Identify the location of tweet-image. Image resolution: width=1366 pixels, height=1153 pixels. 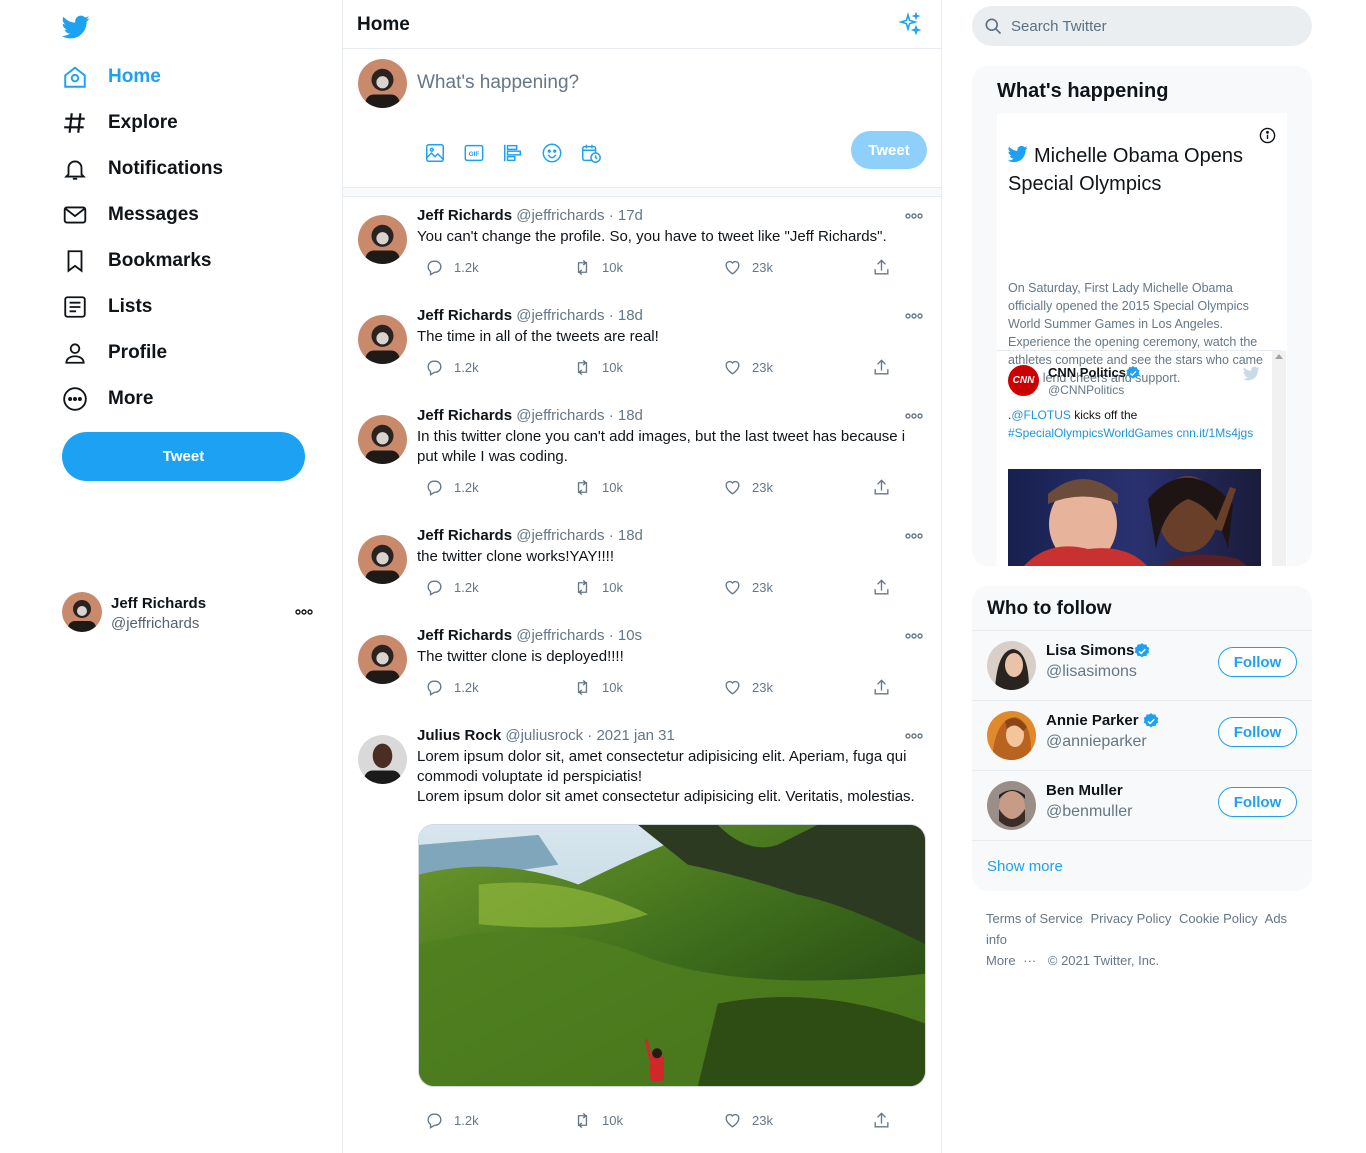
(672, 955).